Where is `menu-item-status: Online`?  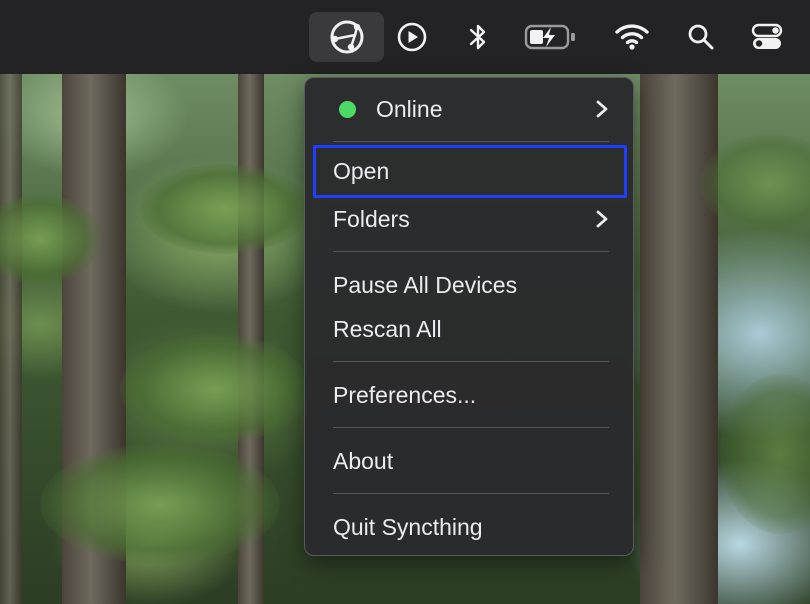 menu-item-status: Online is located at coordinates (470, 109).